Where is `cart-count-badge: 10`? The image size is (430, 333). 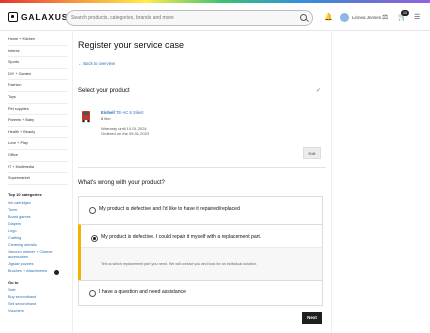
cart-count-badge: 10 is located at coordinates (405, 13).